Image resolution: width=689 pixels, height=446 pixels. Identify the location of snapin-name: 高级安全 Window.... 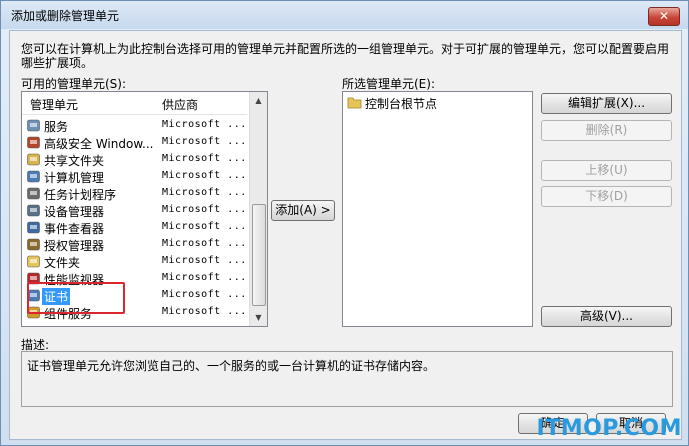
(99, 144).